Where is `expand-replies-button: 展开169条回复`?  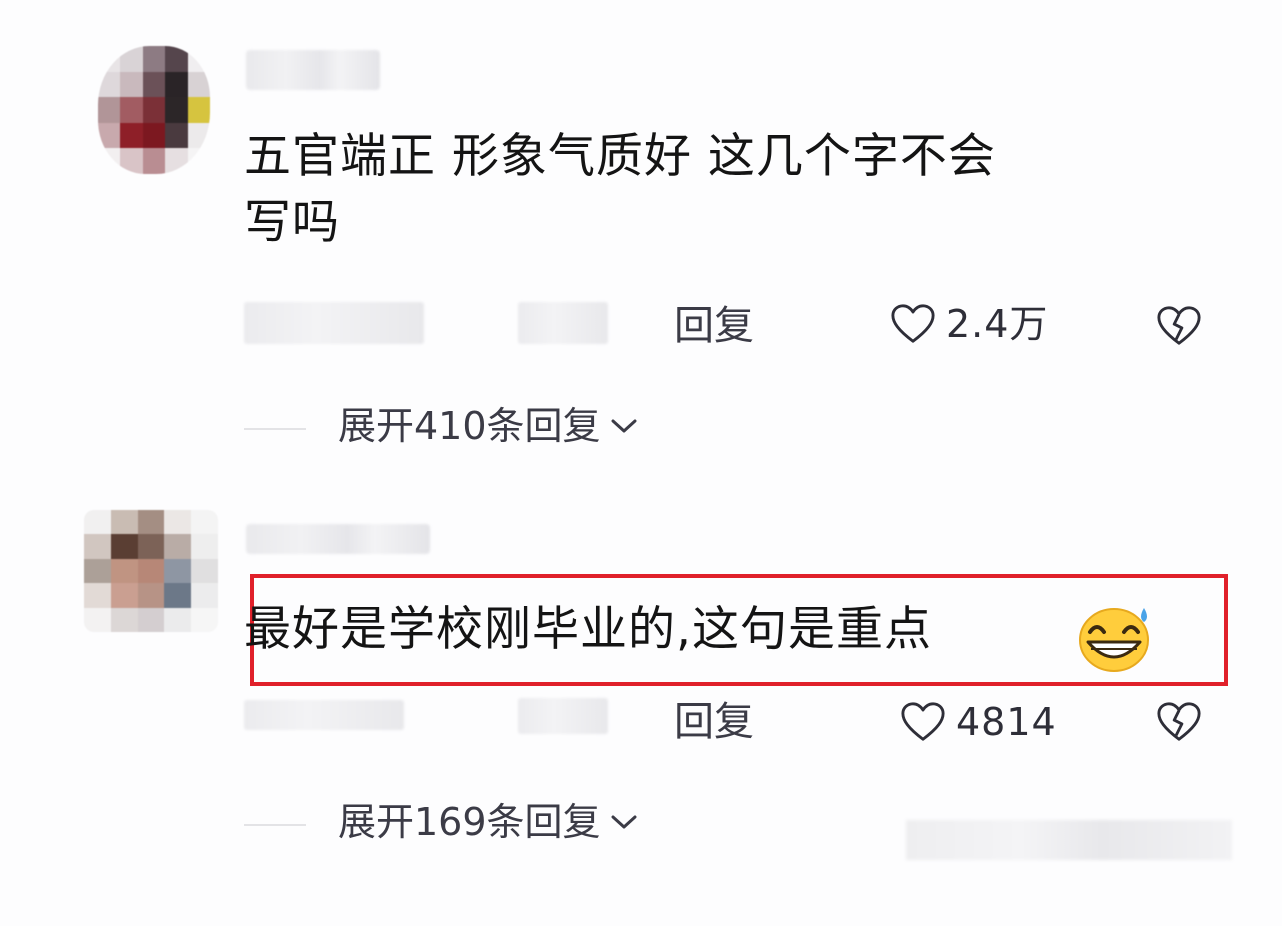
expand-replies-button: 展开169条回复 is located at coordinates (488, 822).